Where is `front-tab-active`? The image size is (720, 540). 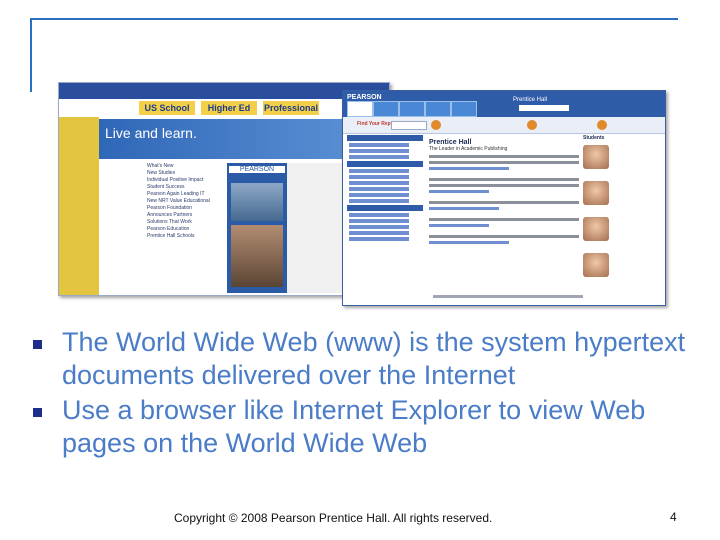
front-tab-active is located at coordinates (360, 109).